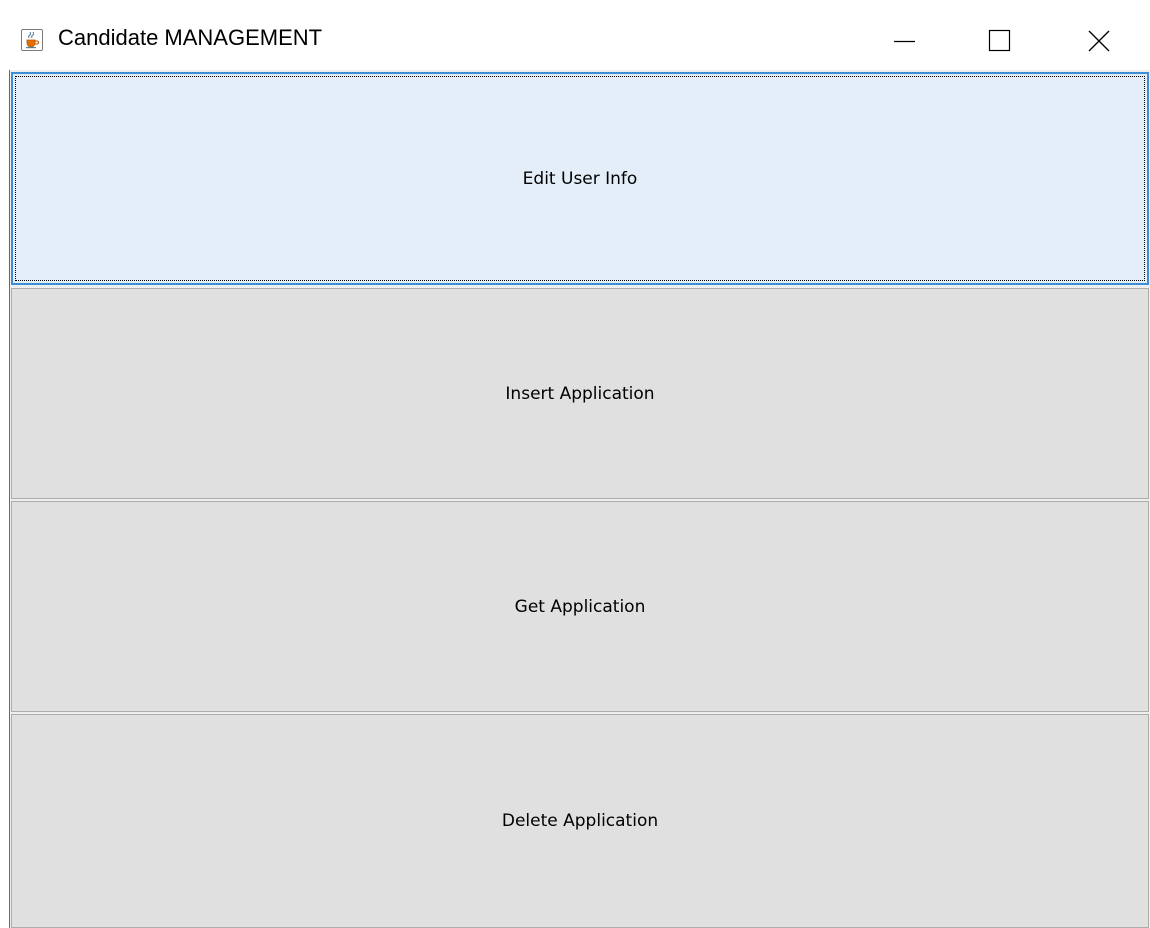  I want to click on delete-application-label: Delete Application, so click(580, 821).